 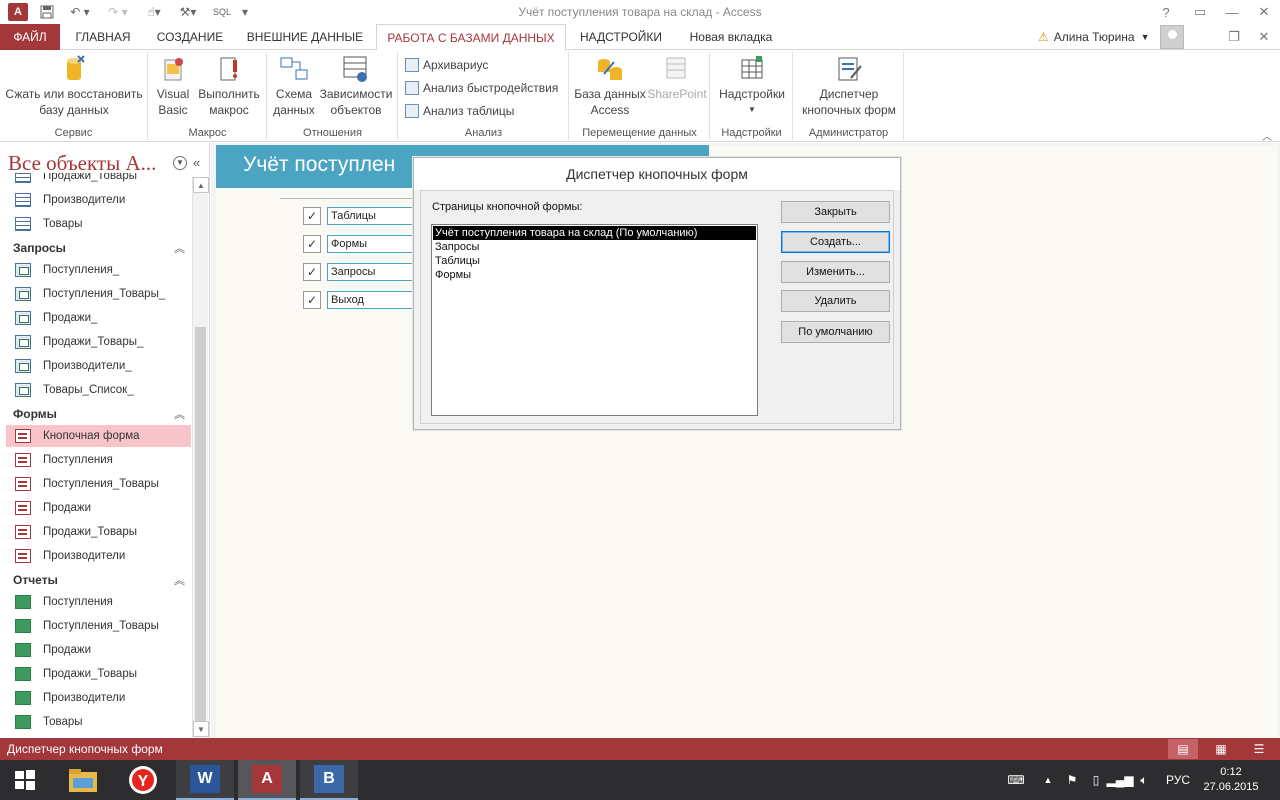 What do you see at coordinates (835, 212) in the screenshot?
I see `close-dialog-button: Закрыть` at bounding box center [835, 212].